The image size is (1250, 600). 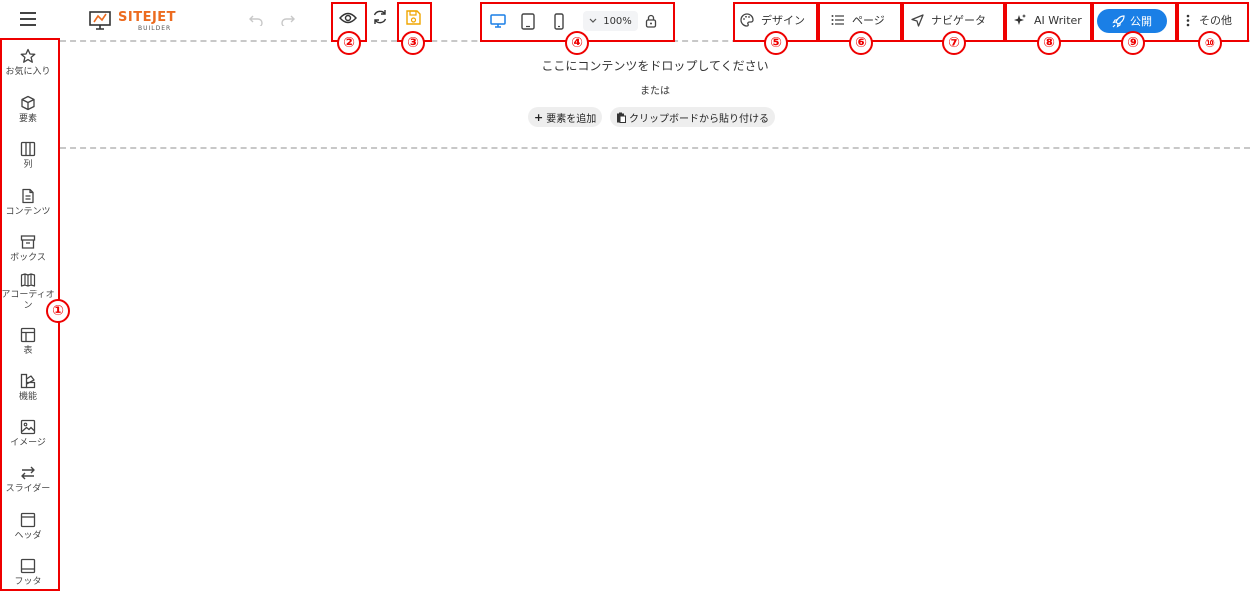 What do you see at coordinates (28, 19) in the screenshot?
I see `menu-button` at bounding box center [28, 19].